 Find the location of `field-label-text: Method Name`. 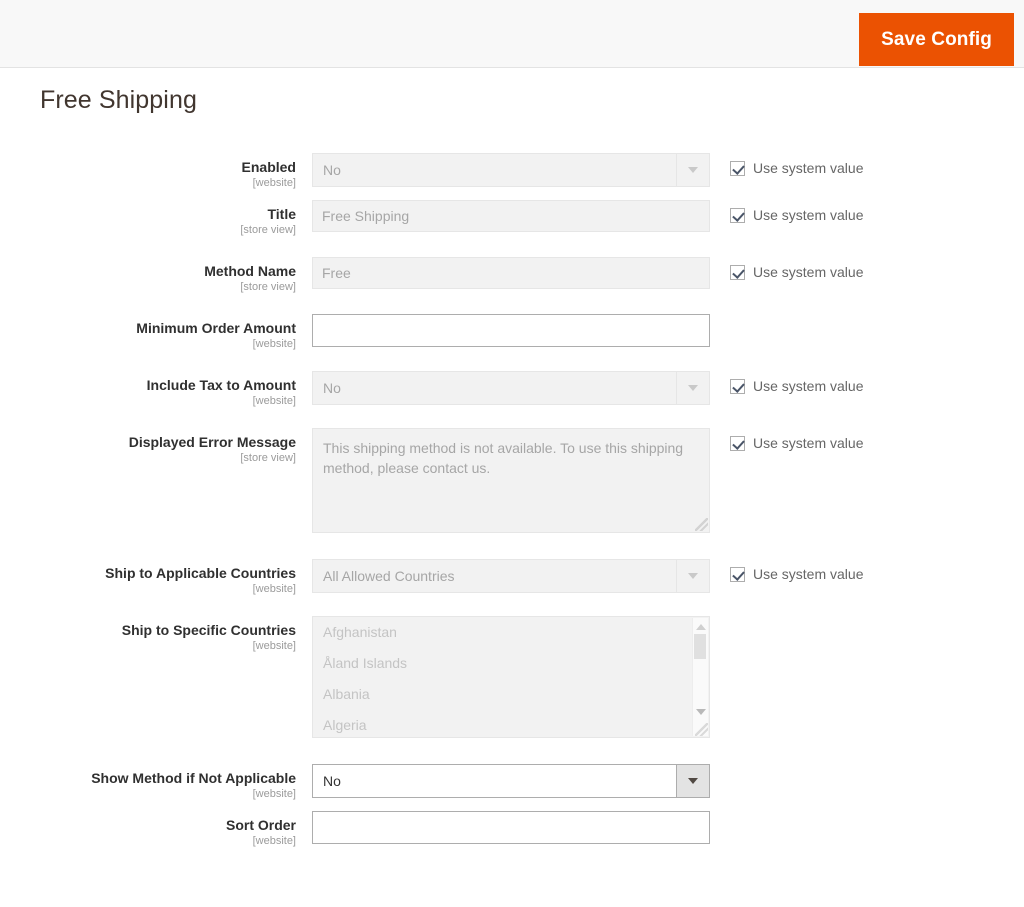

field-label-text: Method Name is located at coordinates (250, 271).